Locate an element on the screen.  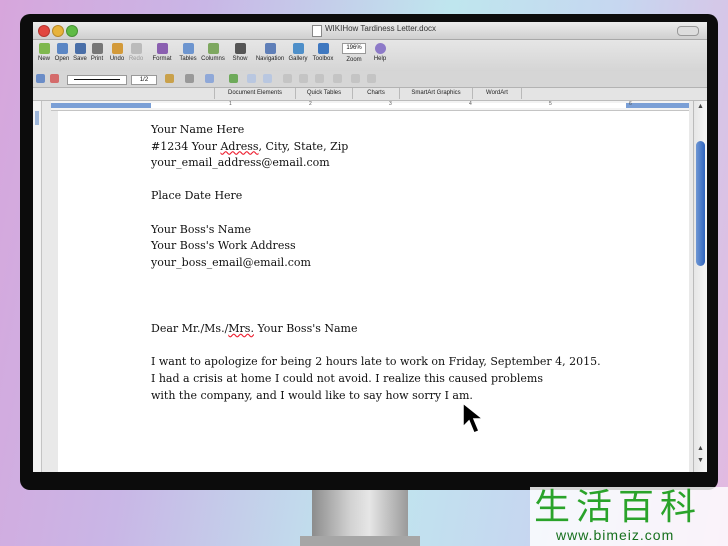
mouse-pointer-icon is located at coordinates (474, 418).